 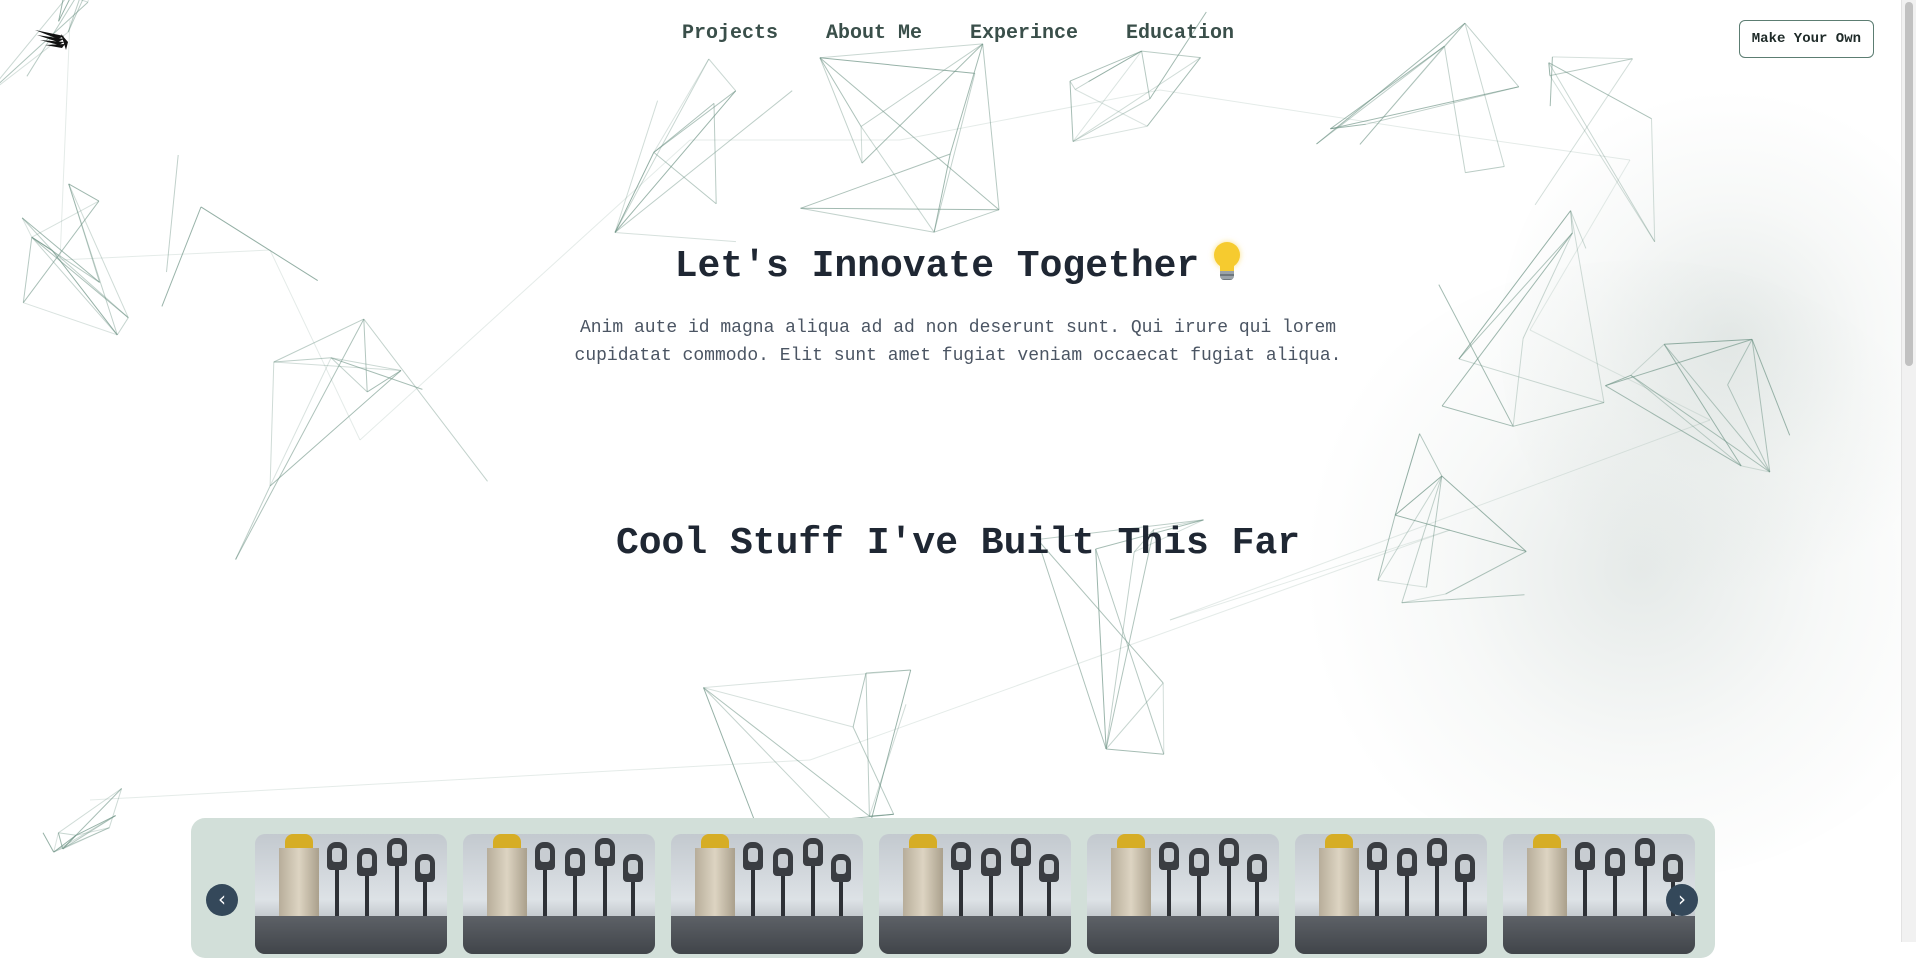 I want to click on nav-projects: Projects, so click(x=730, y=33).